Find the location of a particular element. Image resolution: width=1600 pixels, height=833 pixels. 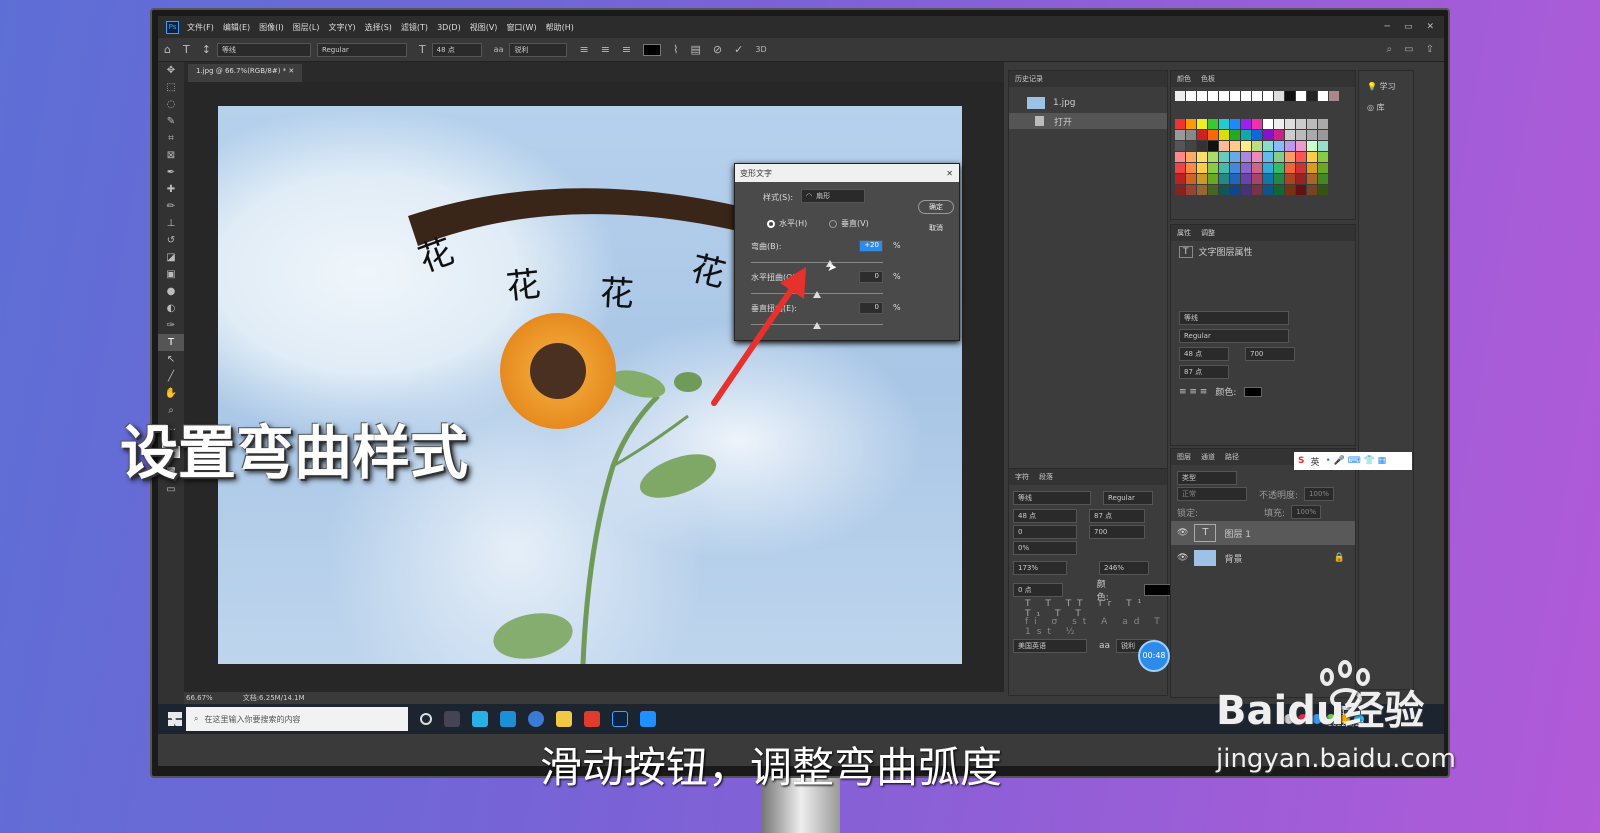

lasso-tool-icon: ◌ is located at coordinates (171, 104).